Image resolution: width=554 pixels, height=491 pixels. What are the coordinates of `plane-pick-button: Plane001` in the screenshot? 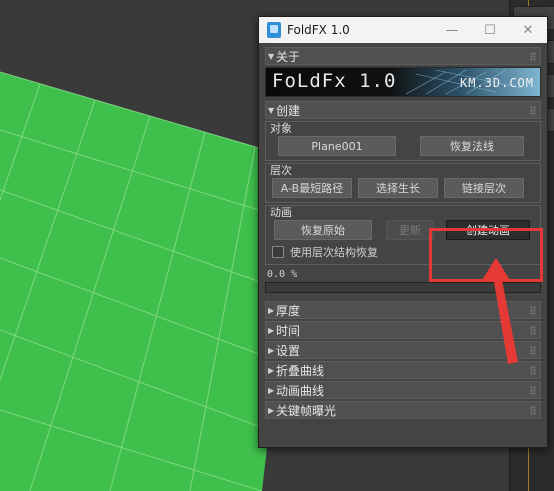 It's located at (337, 146).